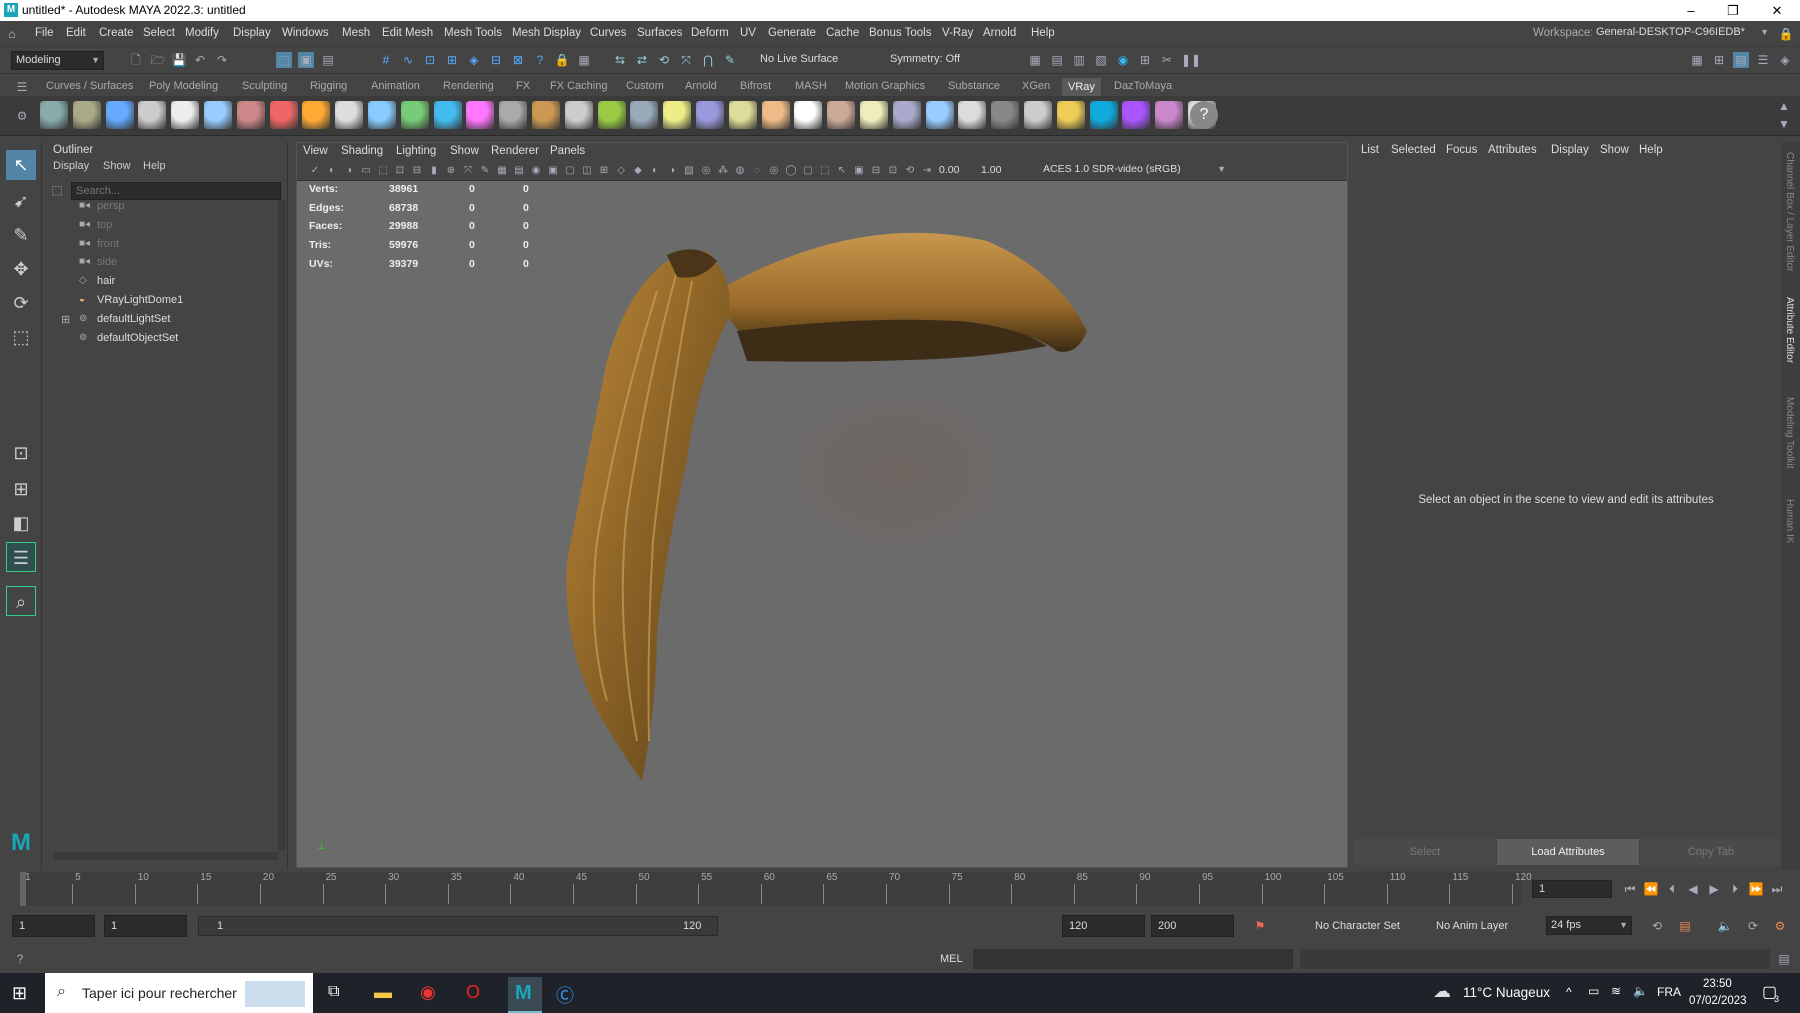 The width and height of the screenshot is (1800, 1013). What do you see at coordinates (565, 995) in the screenshot?
I see `app-c-icon: Ⓒ` at bounding box center [565, 995].